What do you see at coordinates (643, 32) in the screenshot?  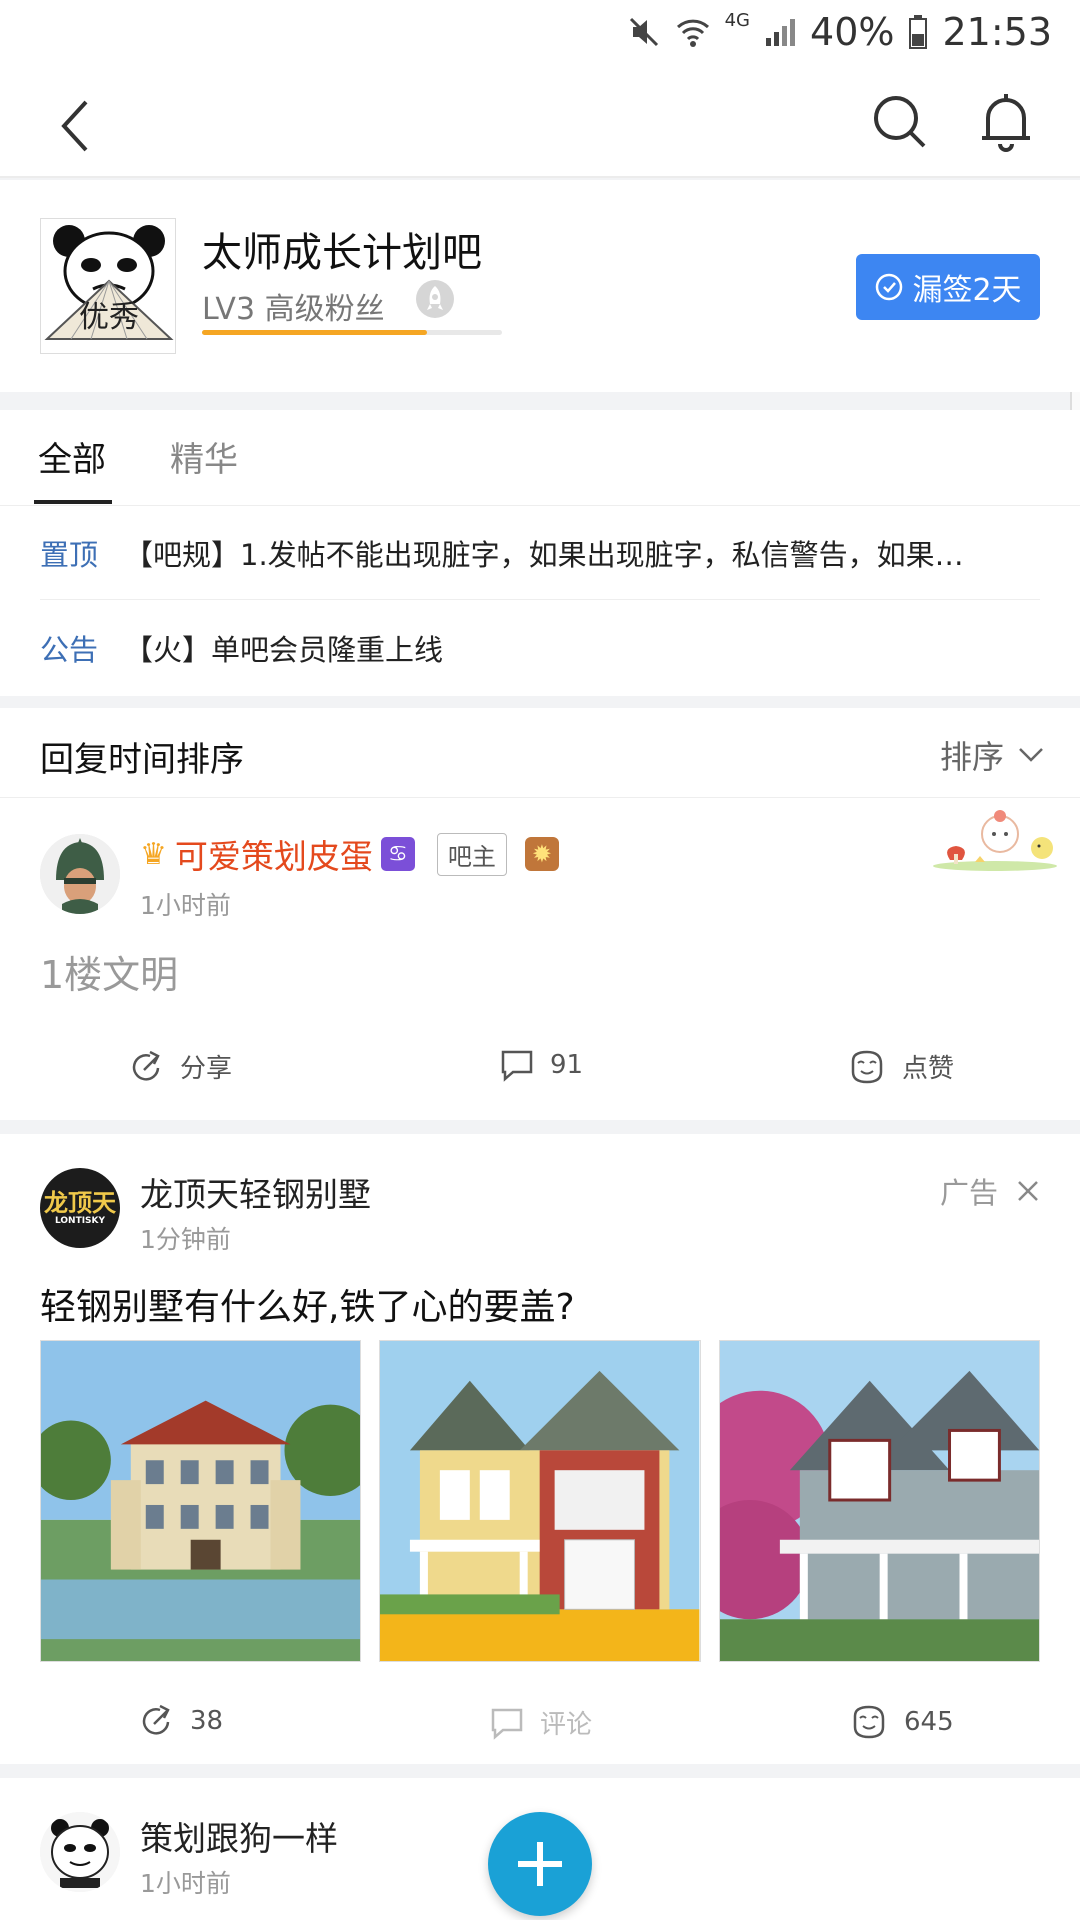 I see `mute-icon` at bounding box center [643, 32].